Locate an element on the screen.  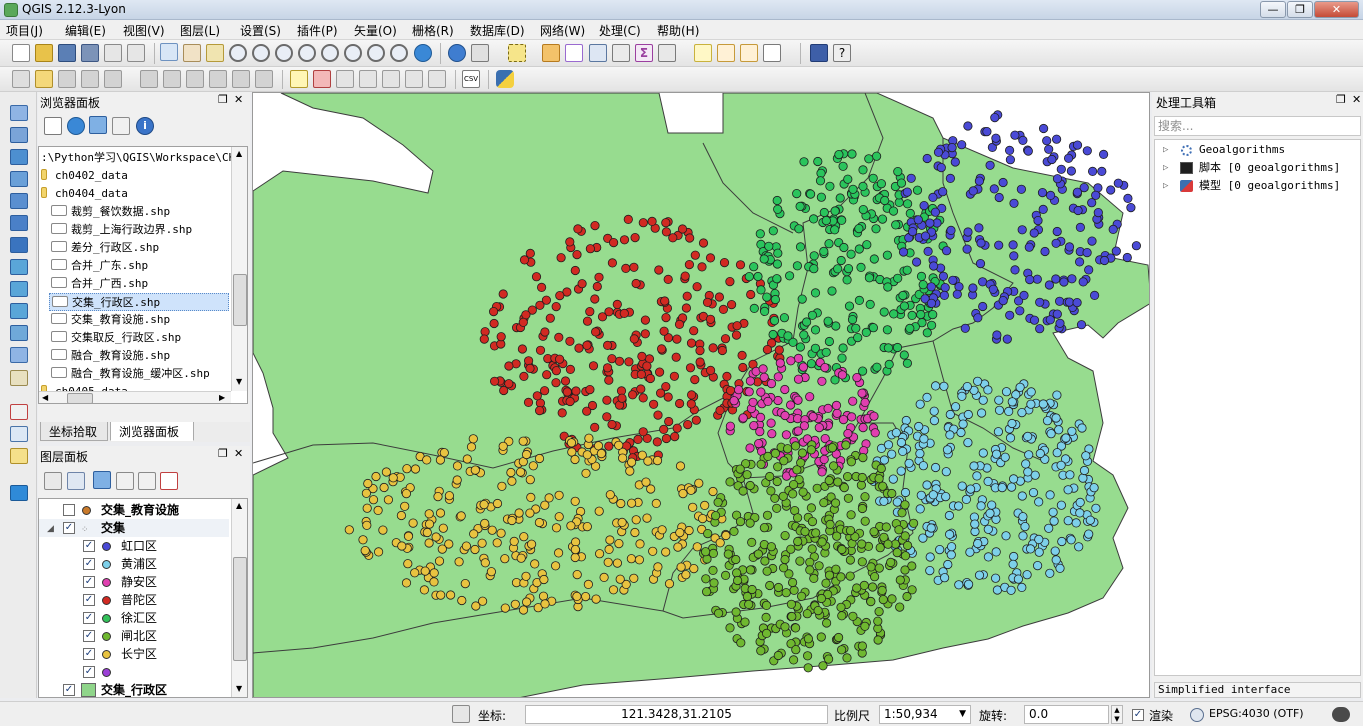
identify-icon is located at coordinates (457, 53).